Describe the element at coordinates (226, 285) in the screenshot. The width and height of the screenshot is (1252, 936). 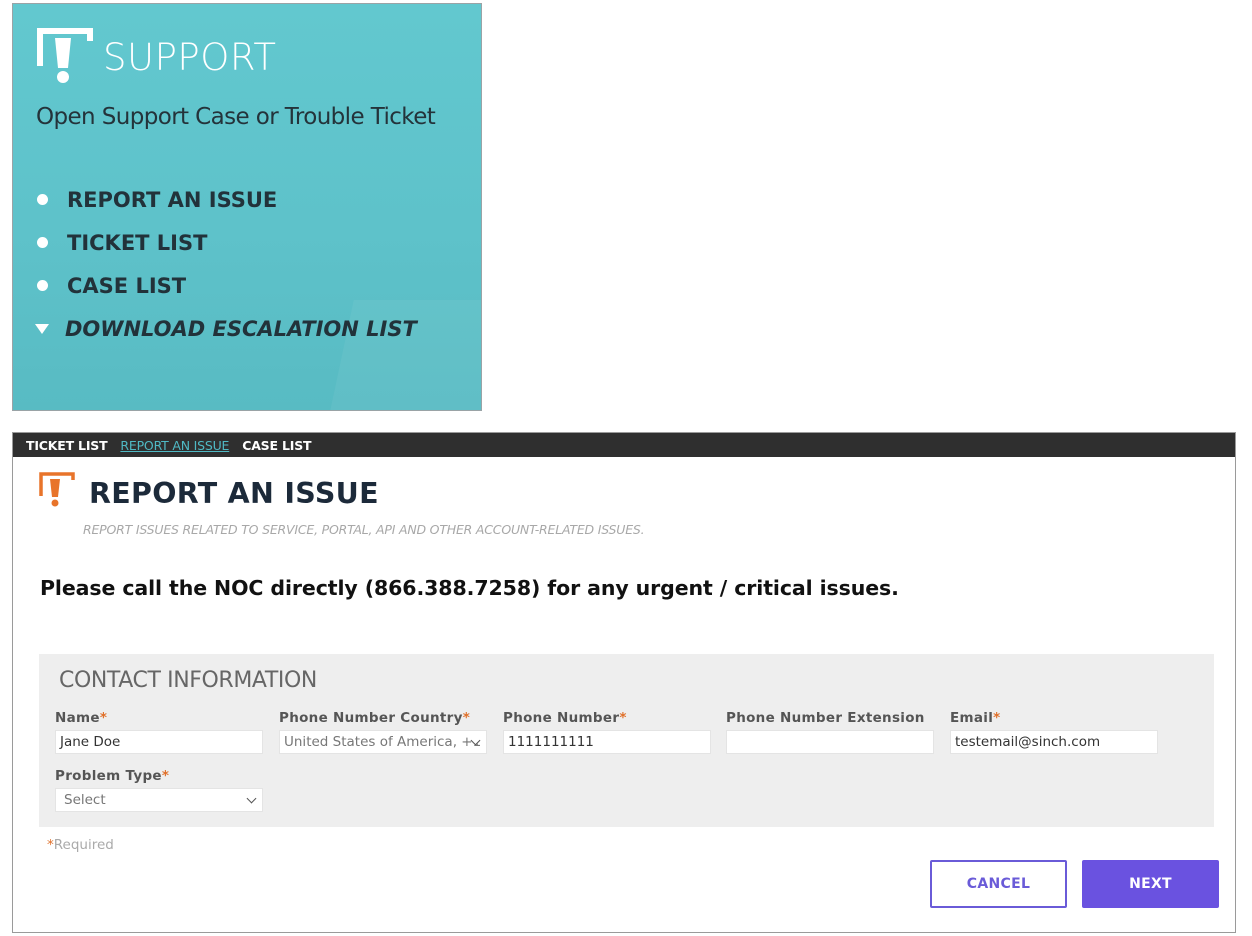
I see `support-link-case-list: CASE LIST` at that location.